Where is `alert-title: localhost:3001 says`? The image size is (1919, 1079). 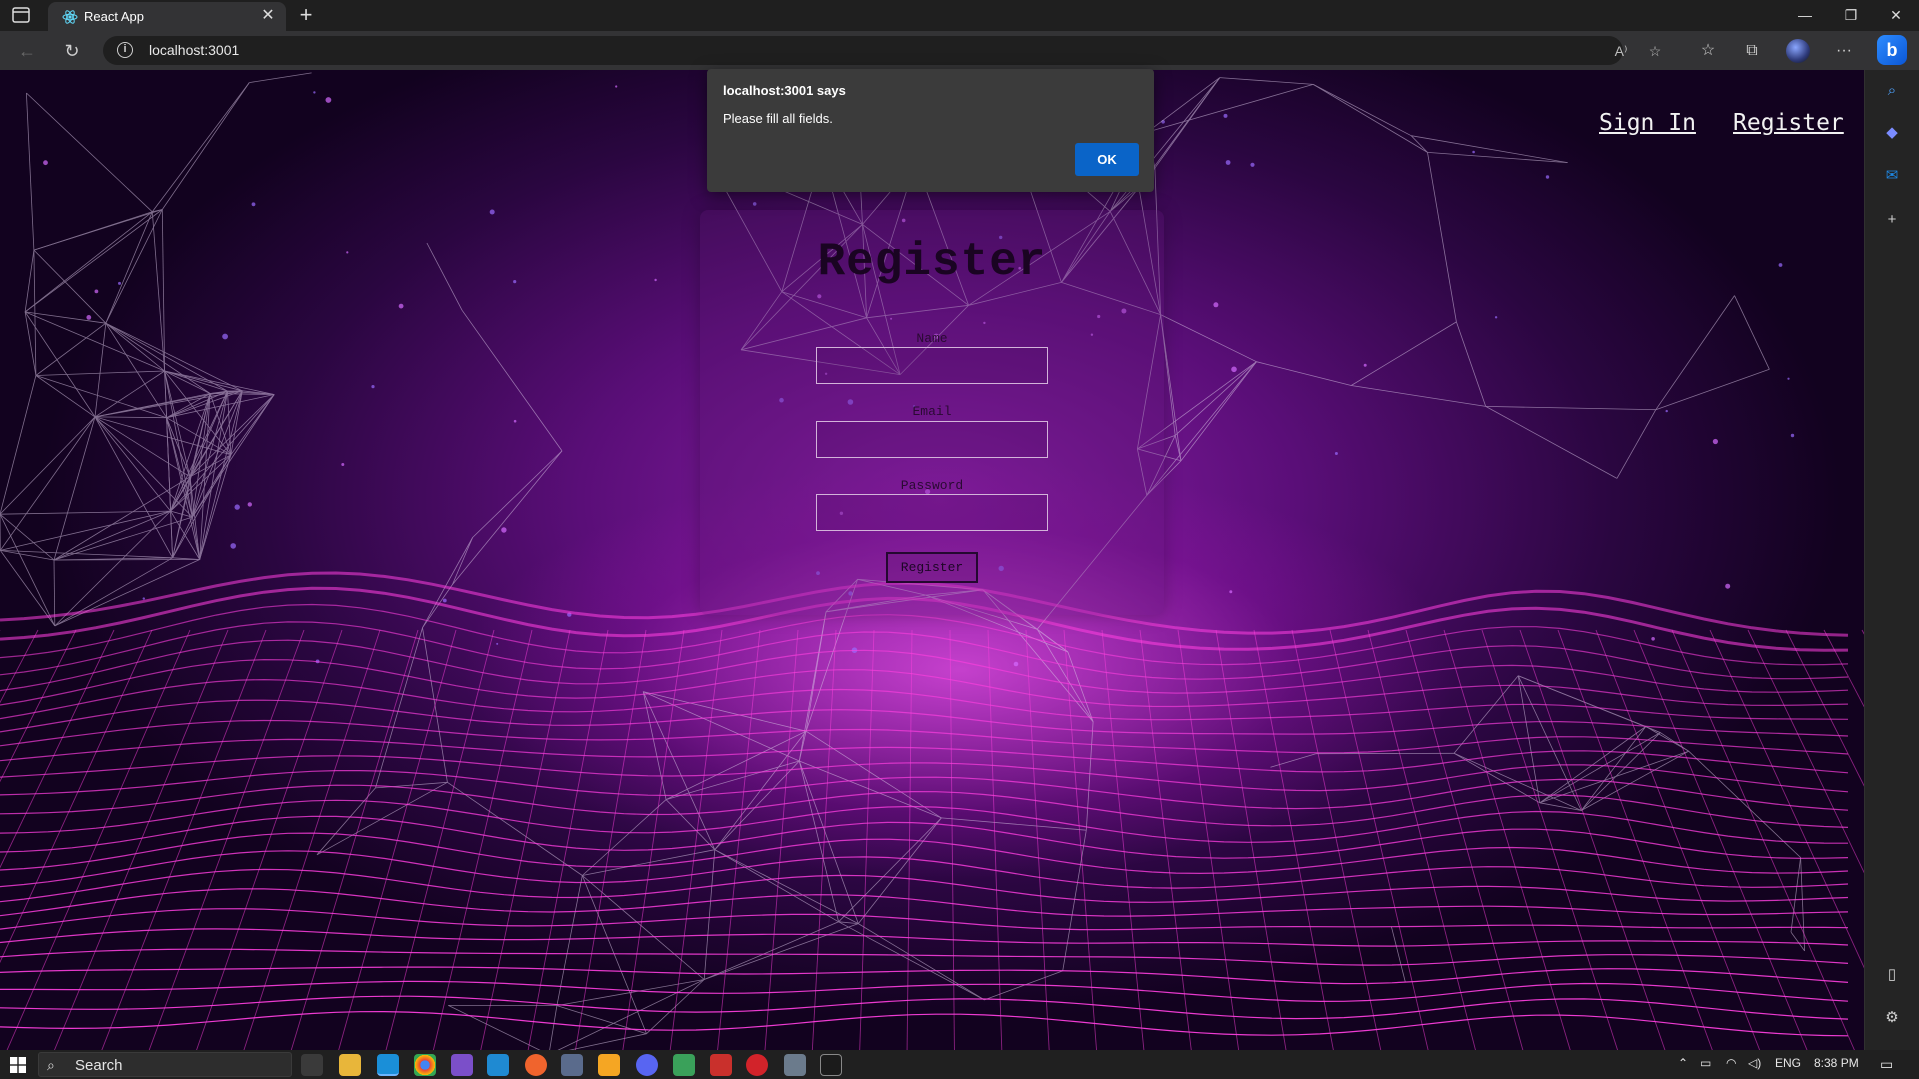
alert-title: localhost:3001 says is located at coordinates (784, 90).